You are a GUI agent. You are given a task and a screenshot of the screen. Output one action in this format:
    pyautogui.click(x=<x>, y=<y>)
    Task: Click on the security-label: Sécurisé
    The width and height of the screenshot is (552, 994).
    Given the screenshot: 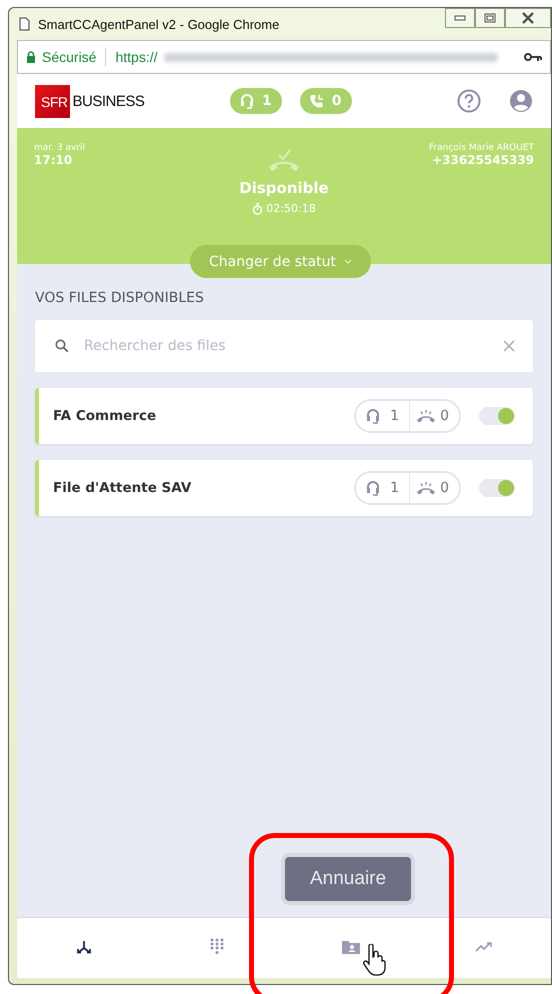 What is the action you would take?
    pyautogui.click(x=69, y=57)
    